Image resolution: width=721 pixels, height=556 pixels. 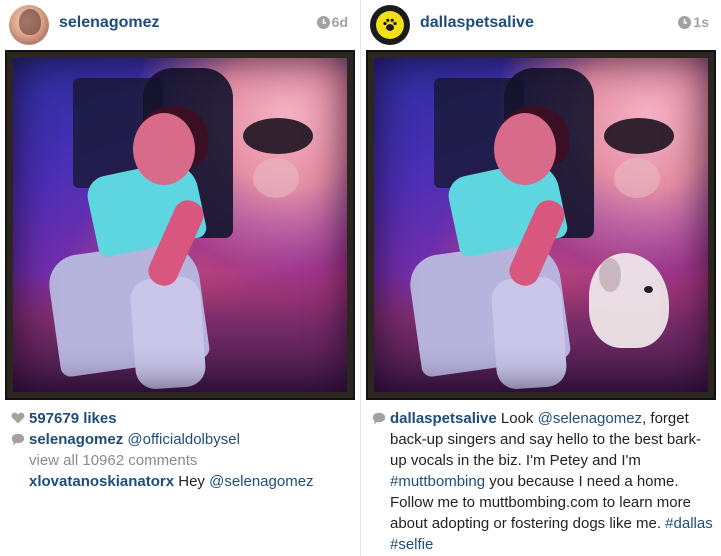 I want to click on hashtag-link: #muttbombing, so click(x=437, y=481).